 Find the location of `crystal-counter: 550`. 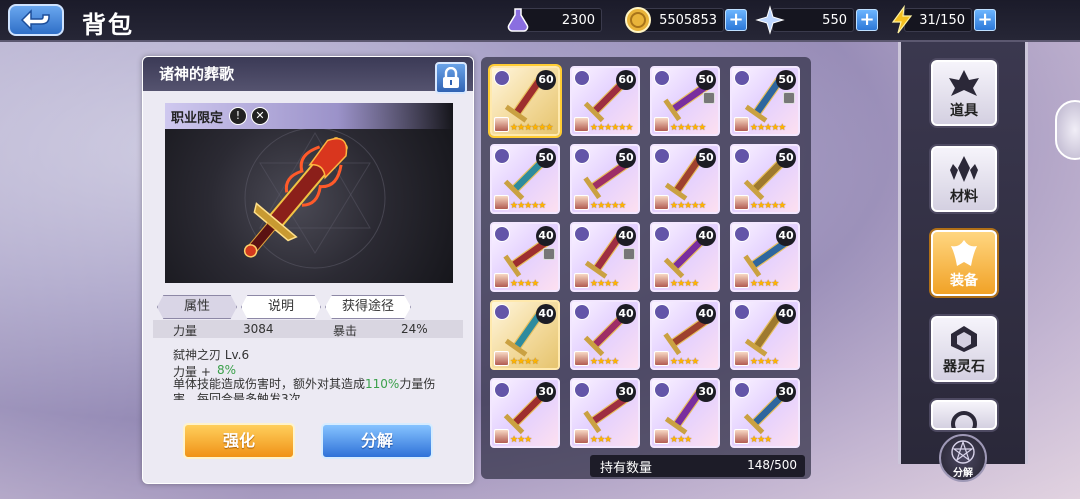

crystal-counter: 550 is located at coordinates (804, 20).